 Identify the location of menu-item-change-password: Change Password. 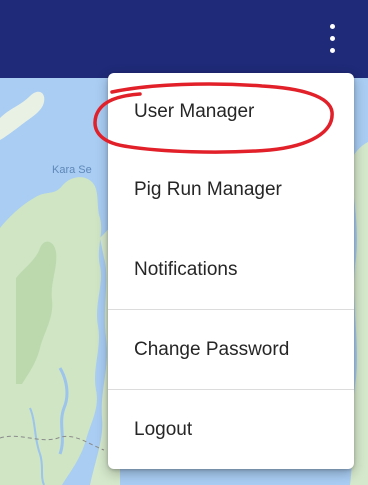
(231, 350).